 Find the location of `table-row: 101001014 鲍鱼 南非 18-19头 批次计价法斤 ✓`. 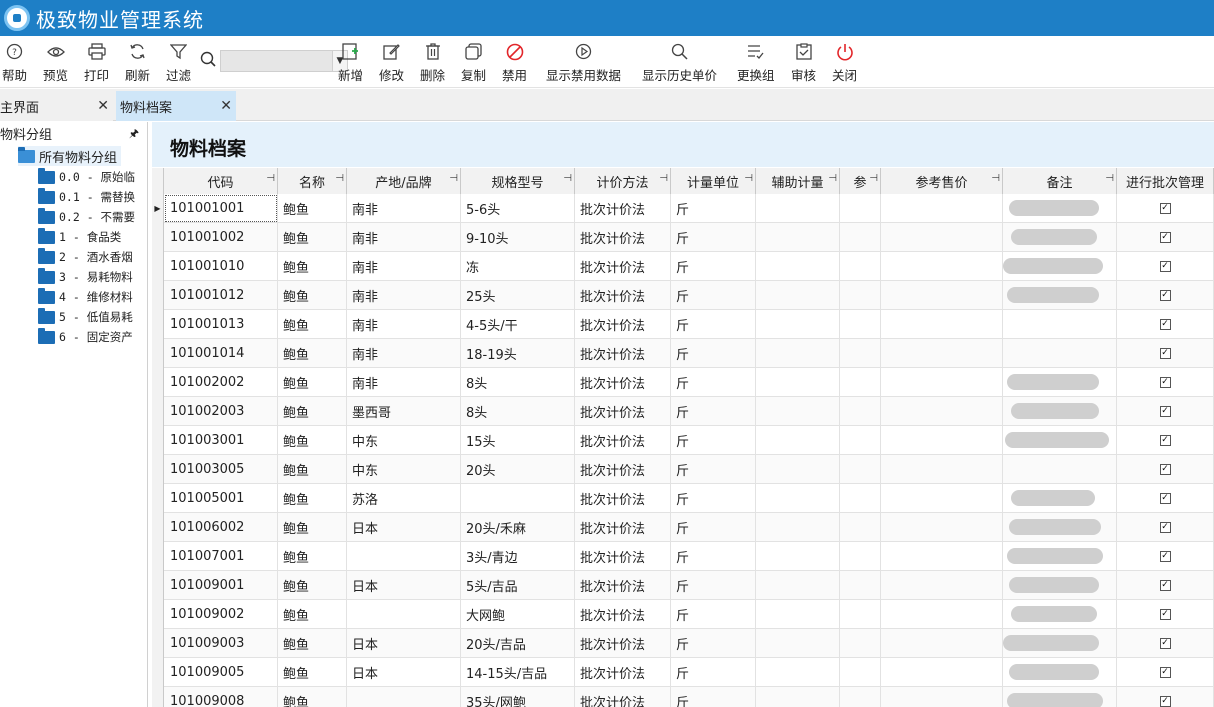

table-row: 101001014 鲍鱼 南非 18-19头 批次计价法斤 ✓ is located at coordinates (683, 353).